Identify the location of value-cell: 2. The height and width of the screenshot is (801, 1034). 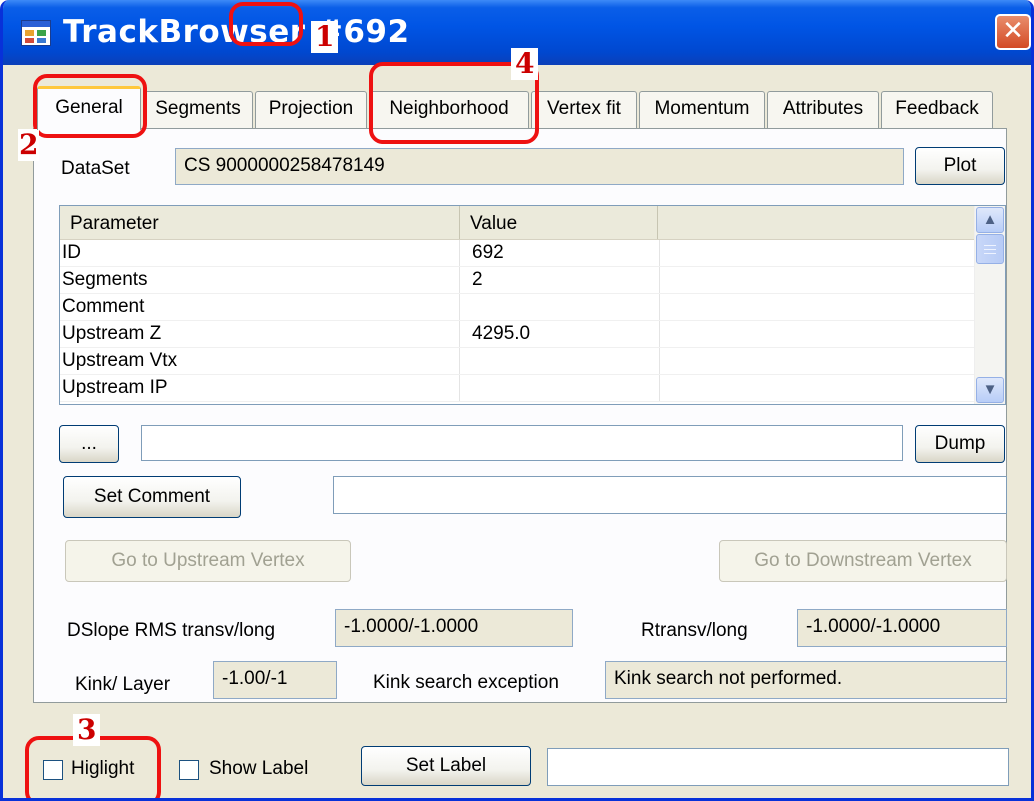
(560, 280).